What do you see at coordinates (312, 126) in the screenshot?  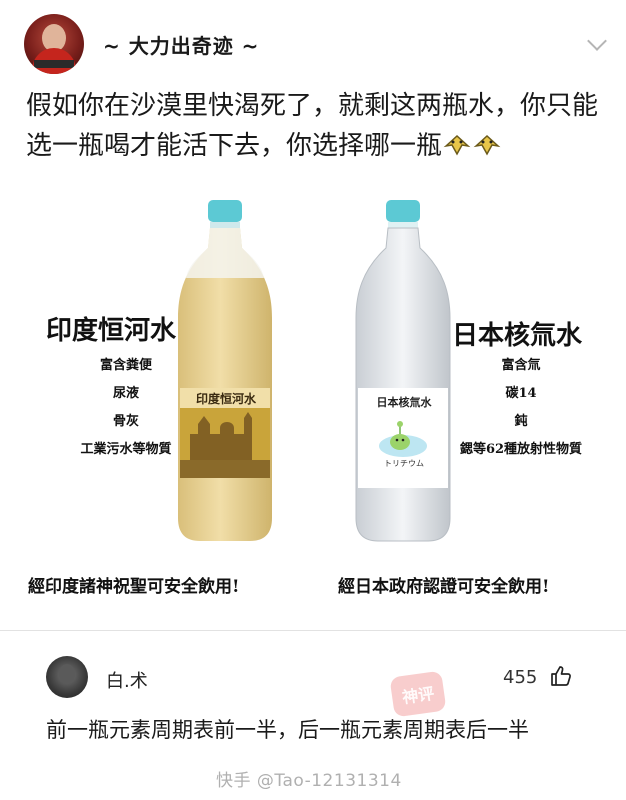 I see `post-text-body: 假如你在沙漠里快渴死了，就剩这两瓶水，你只能选一瓶喝才能活下去，你选择哪一瓶` at bounding box center [312, 126].